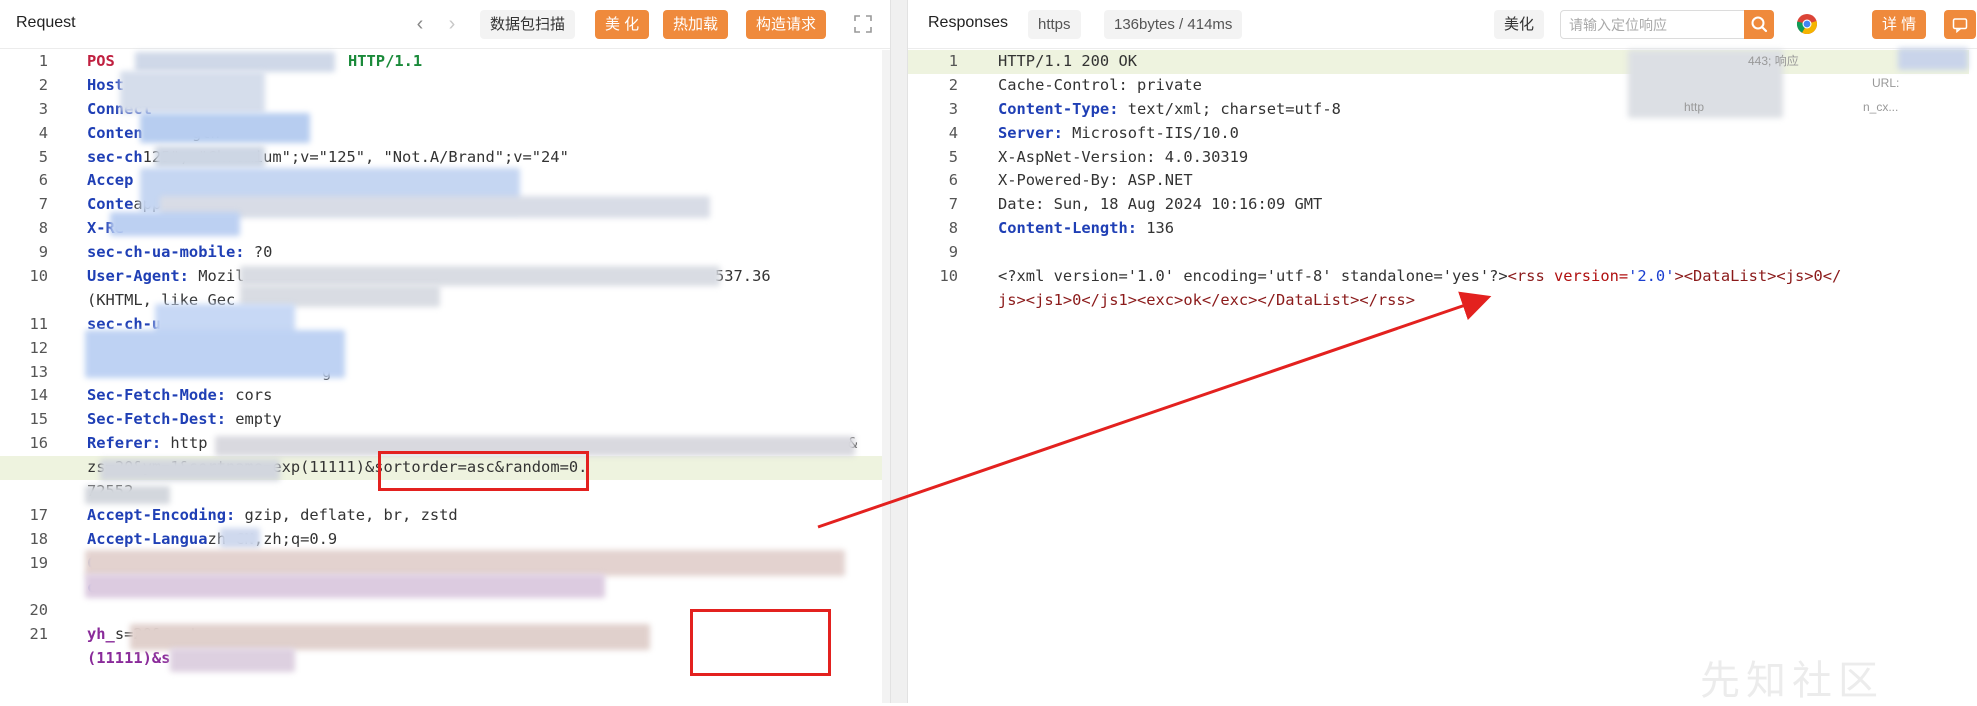  I want to click on header-name: Accept-Encoding:, so click(161, 514).